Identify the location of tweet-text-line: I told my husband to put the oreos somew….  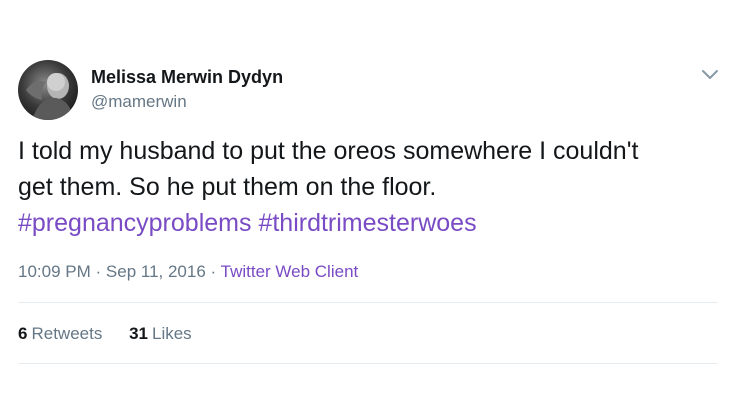
(328, 151).